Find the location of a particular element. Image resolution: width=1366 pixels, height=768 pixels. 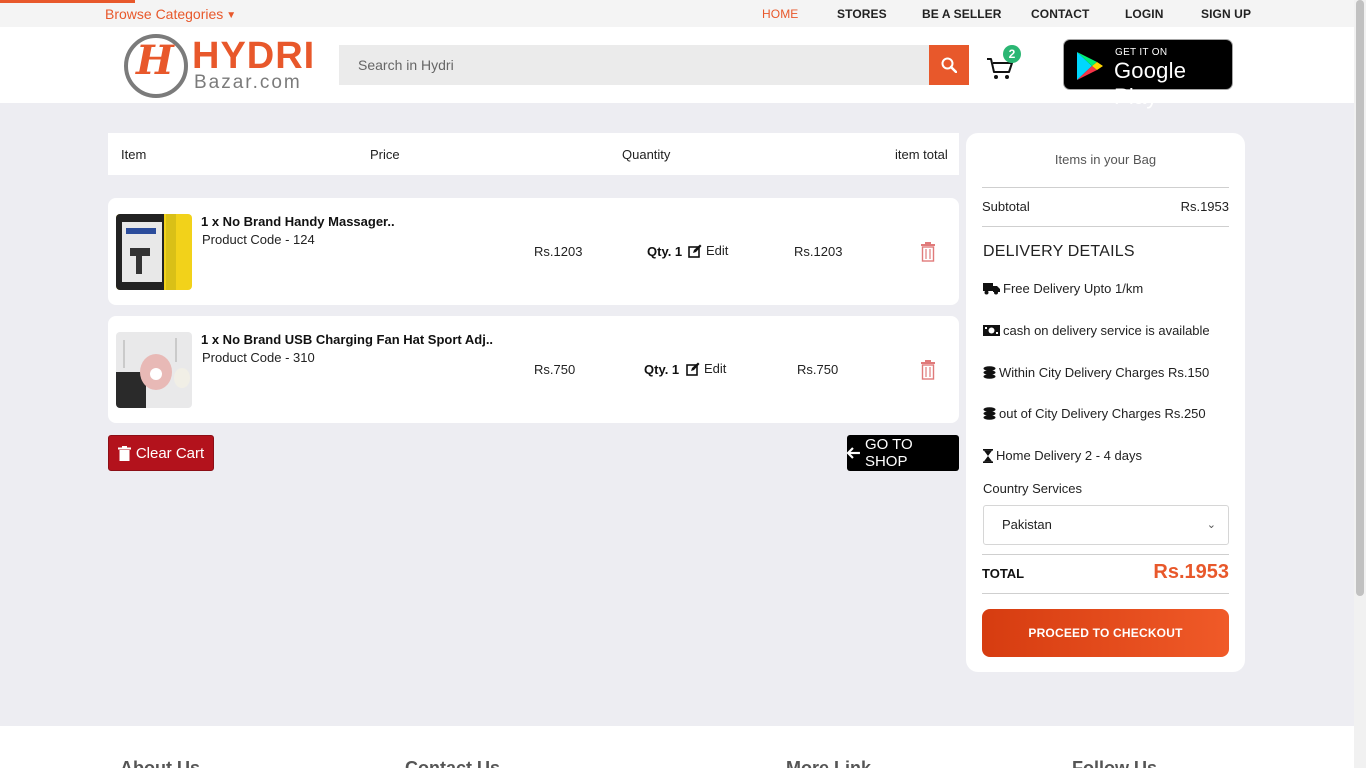

delivery-info-item: Home Delivery 2 - 4 days is located at coordinates (1062, 455).